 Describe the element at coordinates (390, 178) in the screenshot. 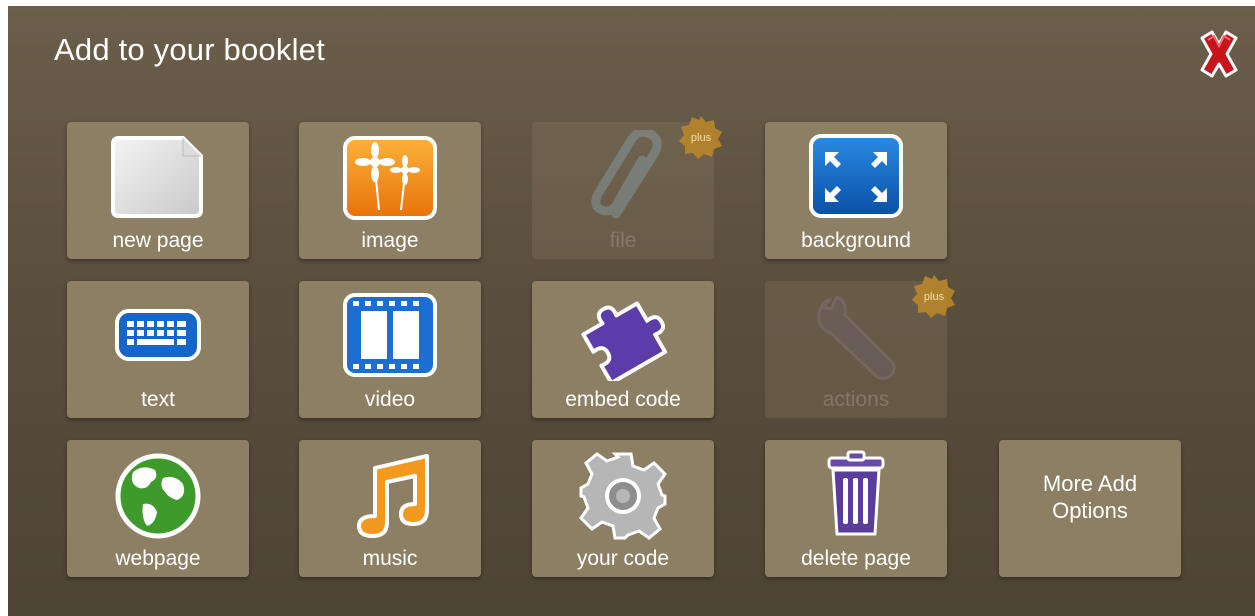

I see `flowers-image-icon` at that location.